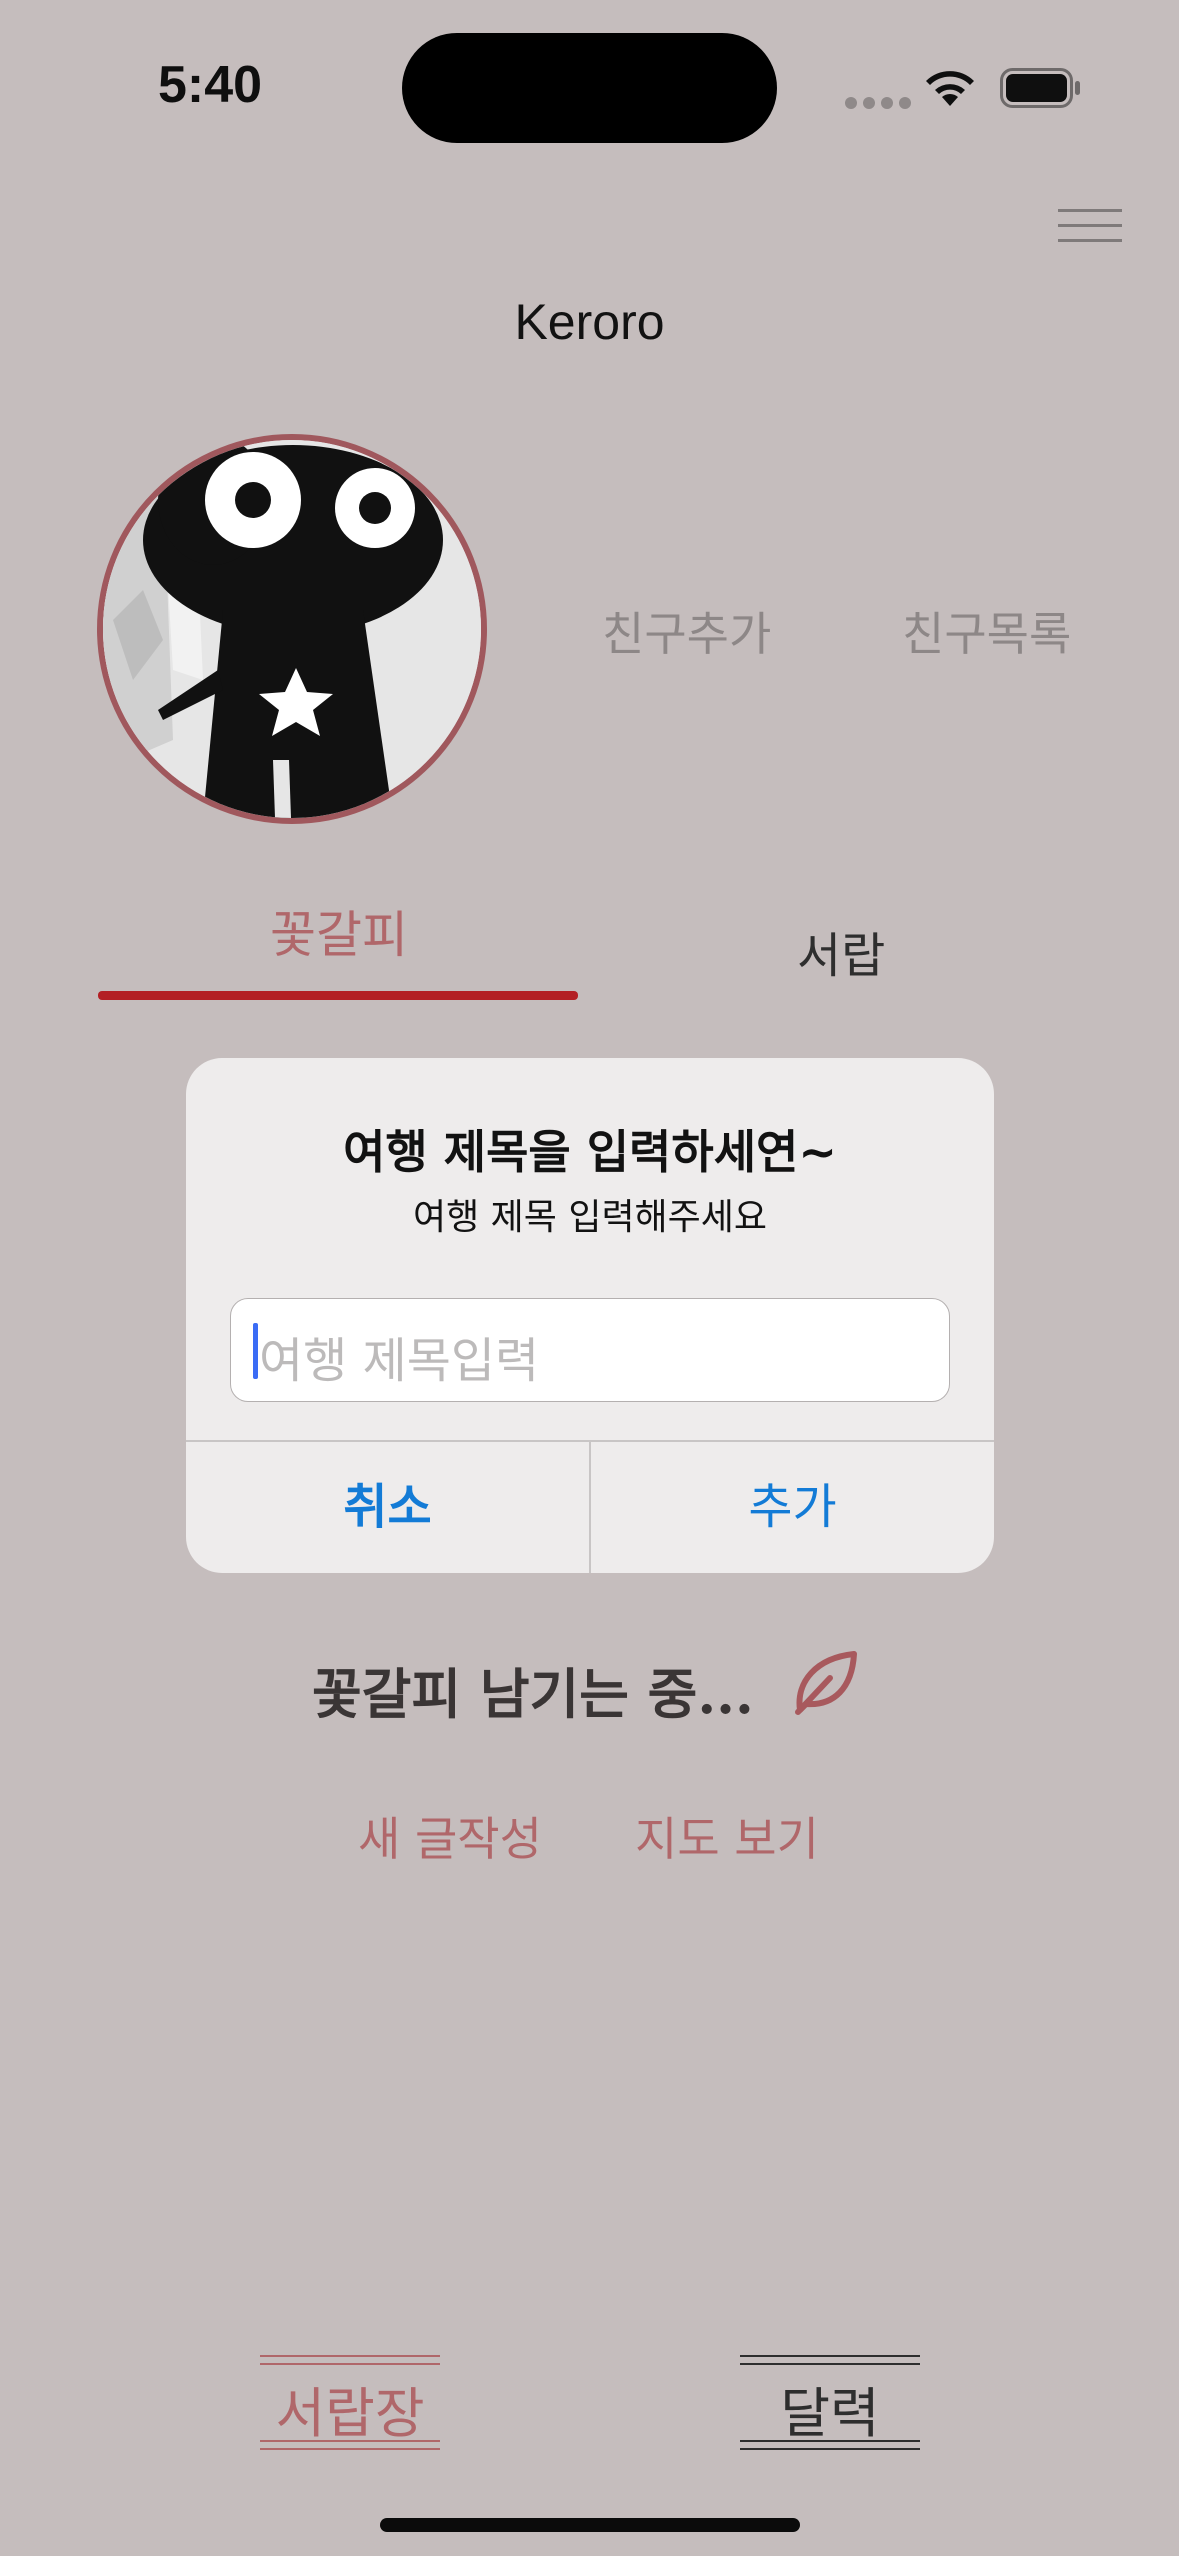 The width and height of the screenshot is (1179, 2556). I want to click on wifi-icon, so click(950, 88).